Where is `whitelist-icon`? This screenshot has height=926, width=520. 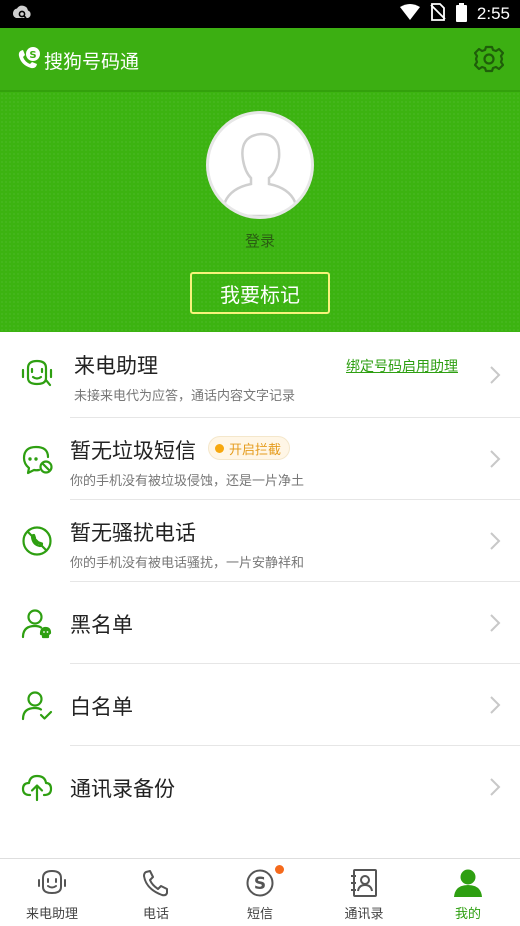 whitelist-icon is located at coordinates (37, 705).